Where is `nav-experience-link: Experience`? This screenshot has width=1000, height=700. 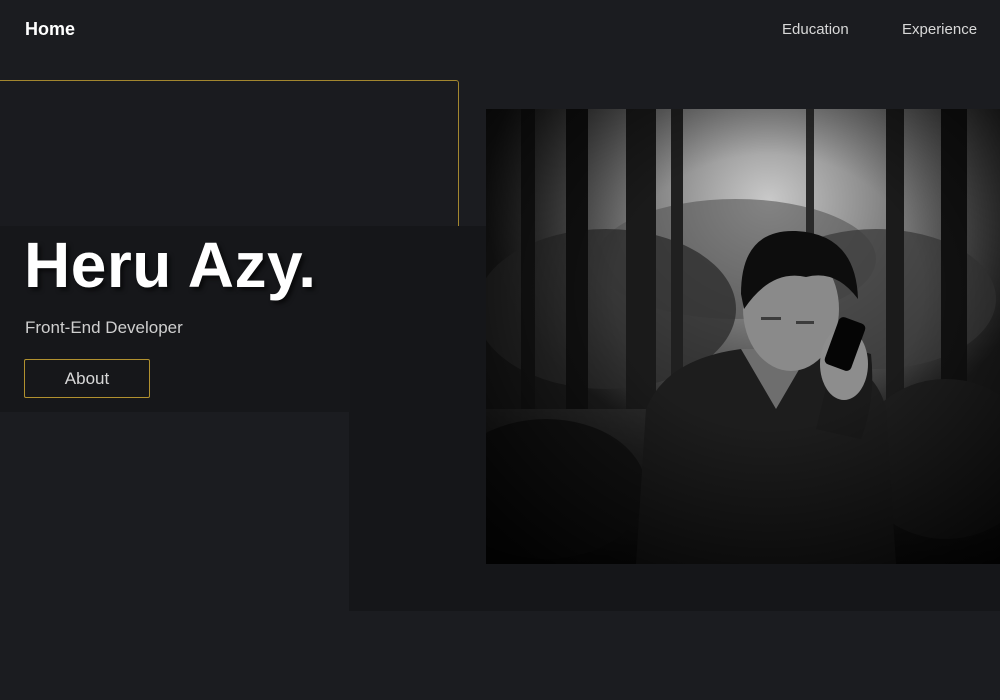
nav-experience-link: Experience is located at coordinates (939, 29).